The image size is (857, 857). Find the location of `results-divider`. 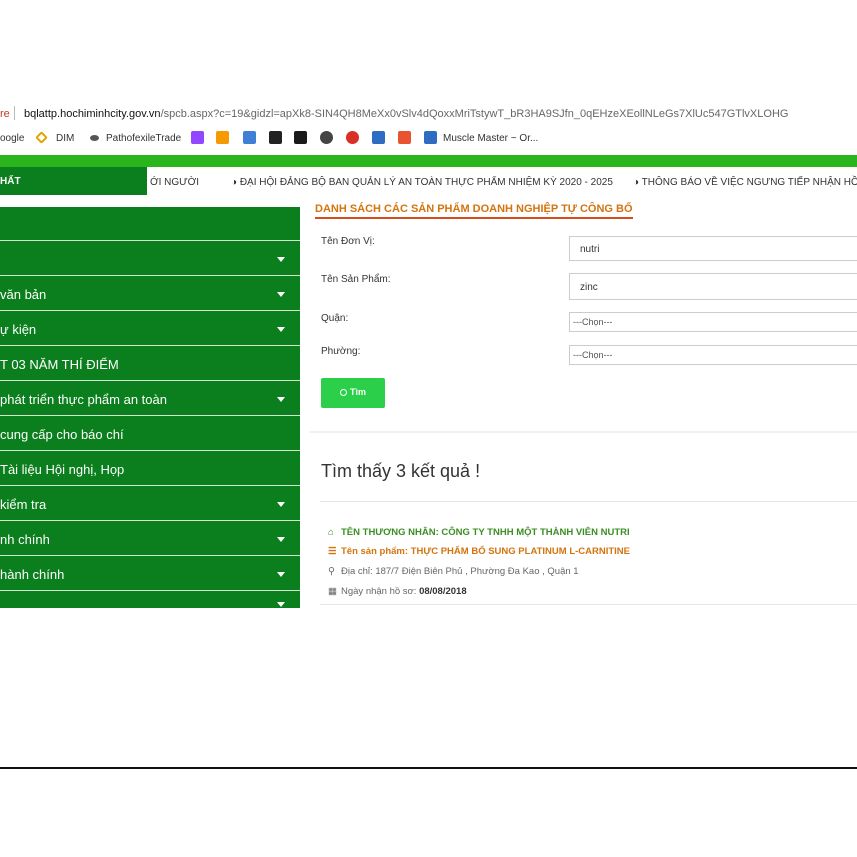

results-divider is located at coordinates (588, 501).